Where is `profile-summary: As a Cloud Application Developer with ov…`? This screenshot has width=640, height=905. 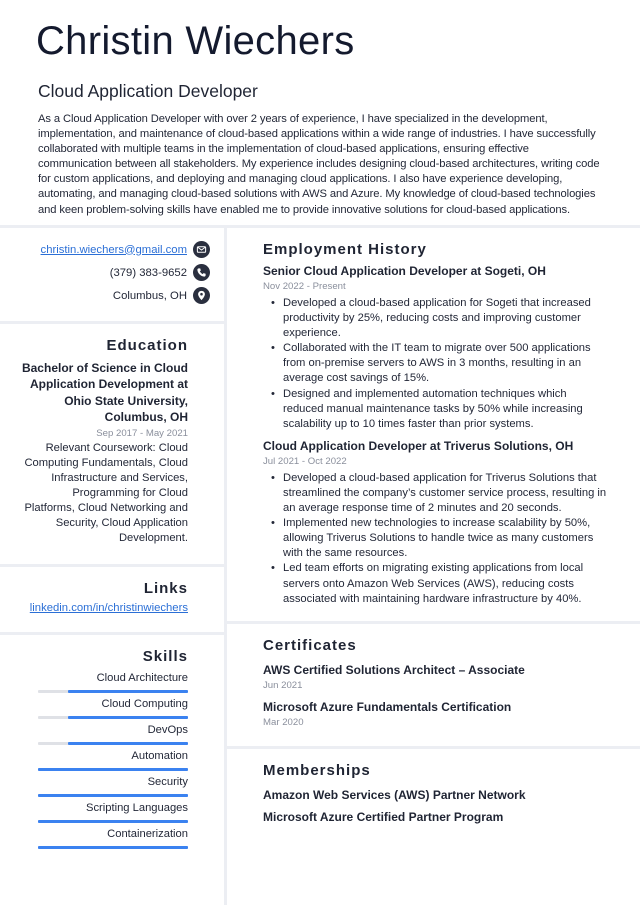 profile-summary: As a Cloud Application Developer with ov… is located at coordinates (319, 164).